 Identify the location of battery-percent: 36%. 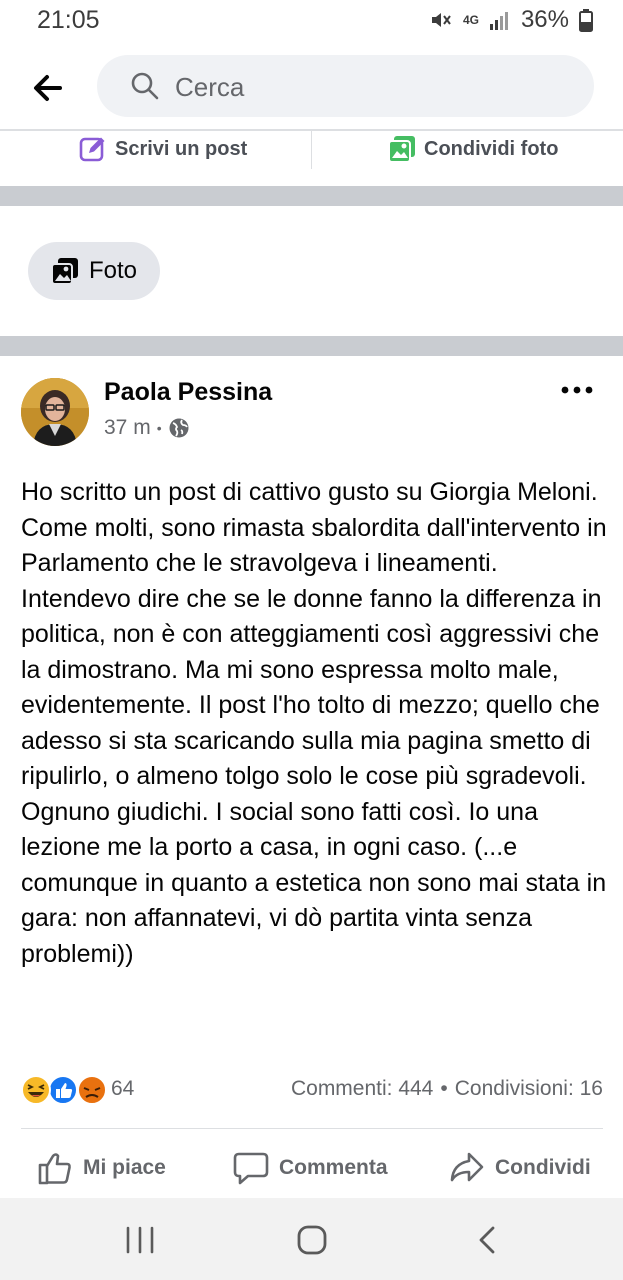
(544, 19).